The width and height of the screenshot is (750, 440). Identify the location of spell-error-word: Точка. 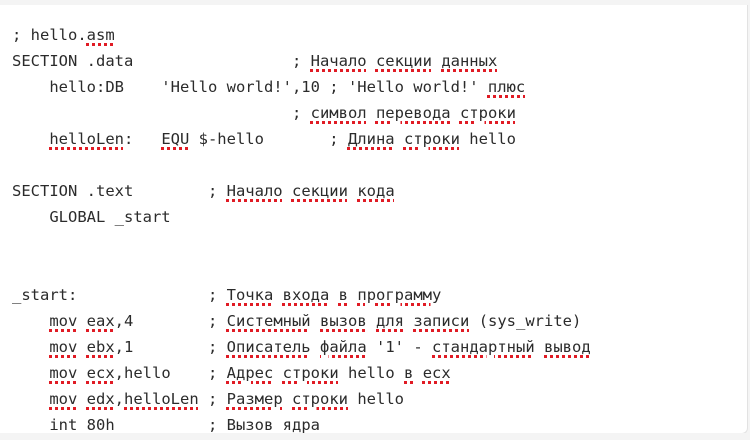
(250, 295).